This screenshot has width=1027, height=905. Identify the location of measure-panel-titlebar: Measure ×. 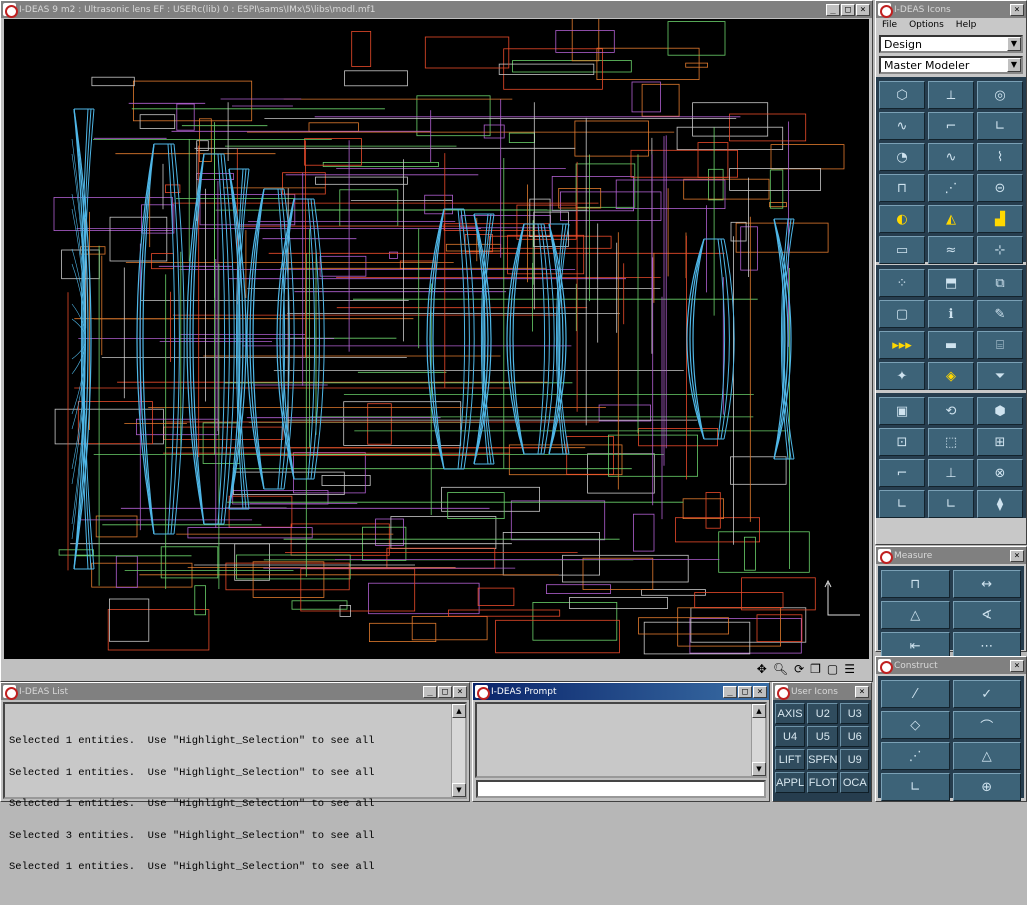
(951, 555).